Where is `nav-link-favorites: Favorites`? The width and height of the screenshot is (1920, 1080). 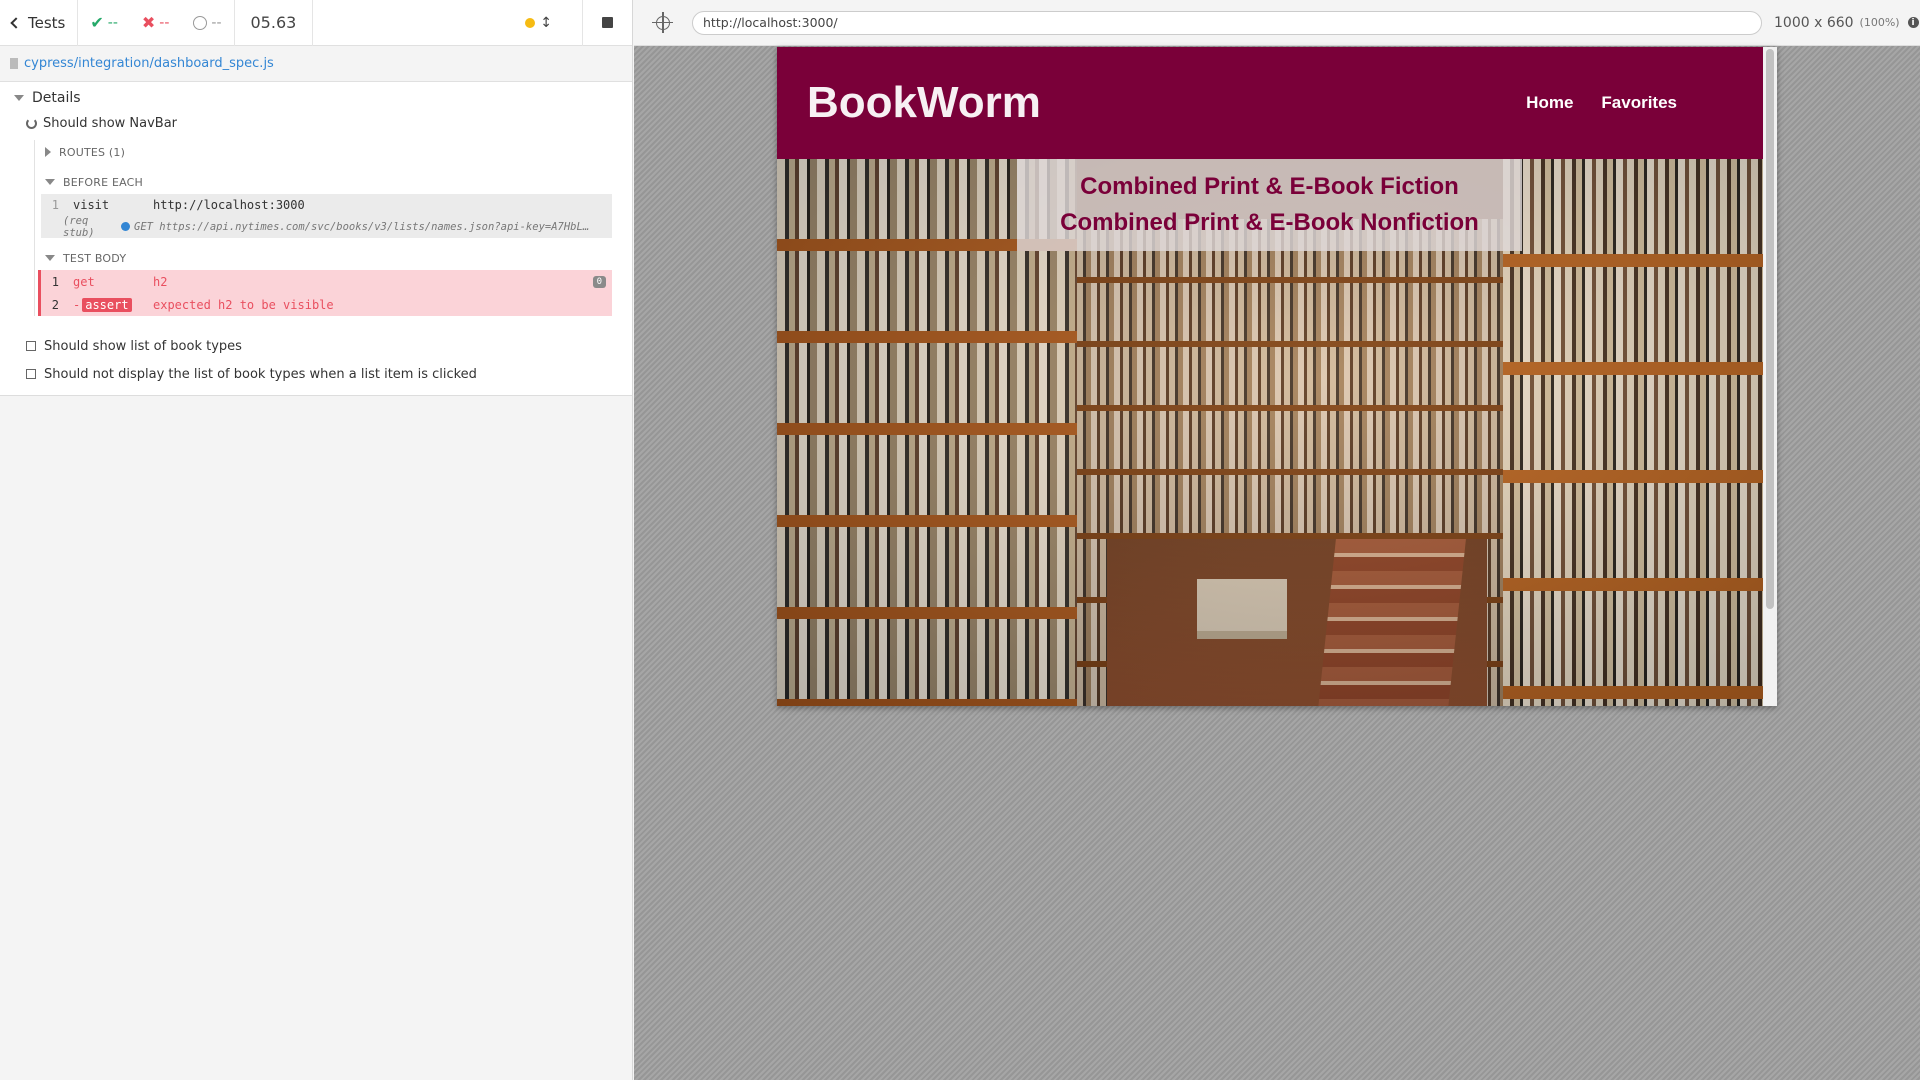
nav-link-favorites: Favorites is located at coordinates (1639, 103).